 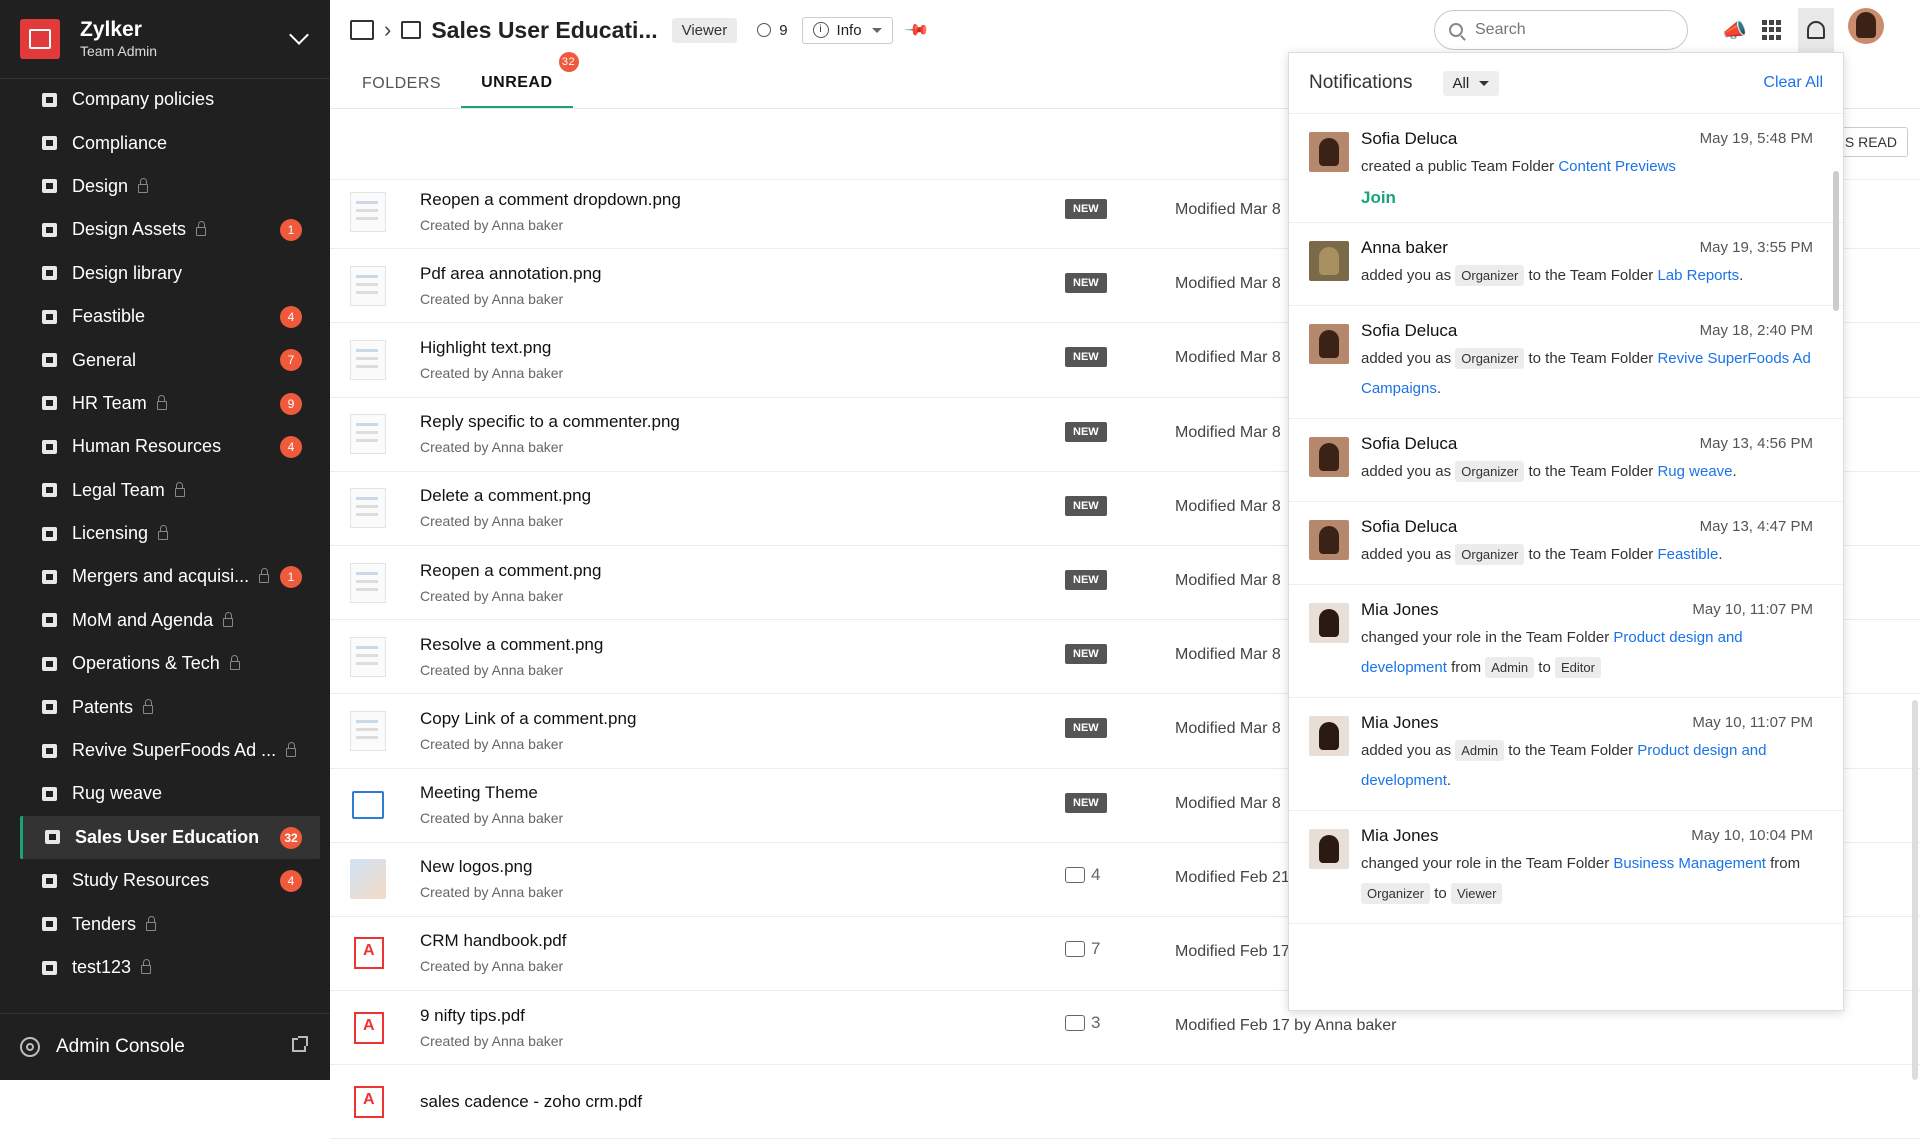 What do you see at coordinates (1687, 554) in the screenshot?
I see `team-folder-link: Feastible` at bounding box center [1687, 554].